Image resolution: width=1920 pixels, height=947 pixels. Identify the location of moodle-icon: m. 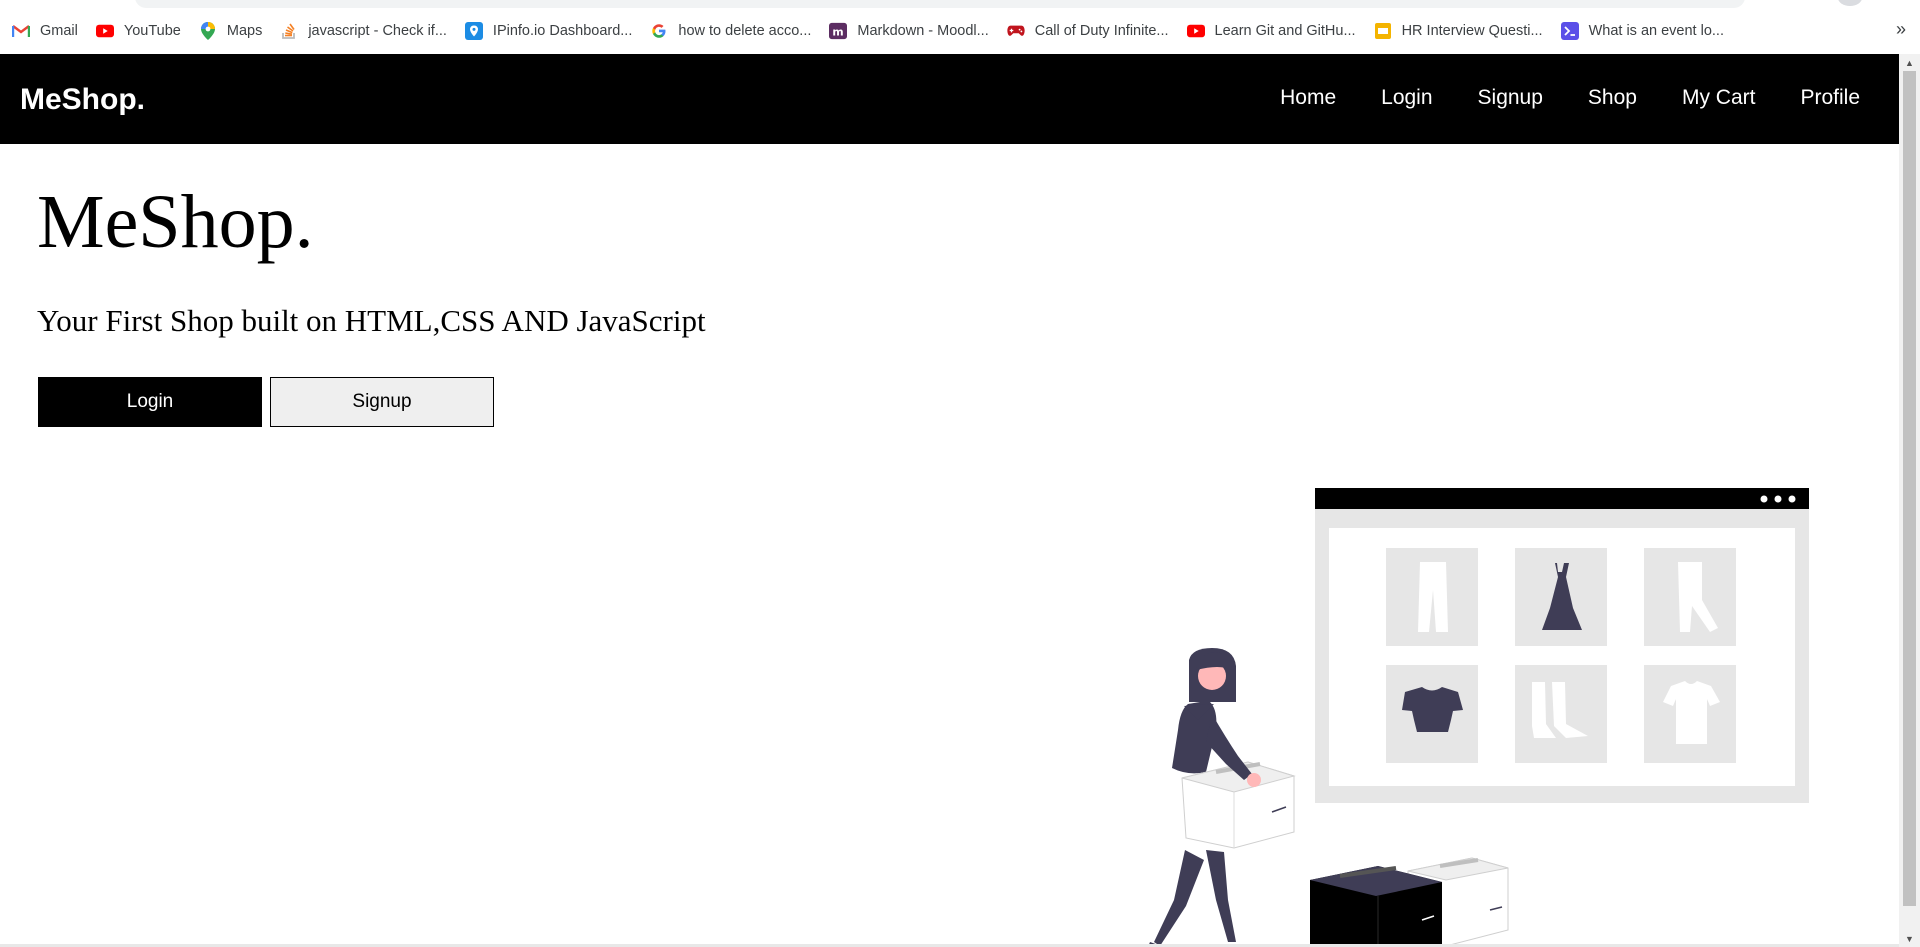
(838, 31).